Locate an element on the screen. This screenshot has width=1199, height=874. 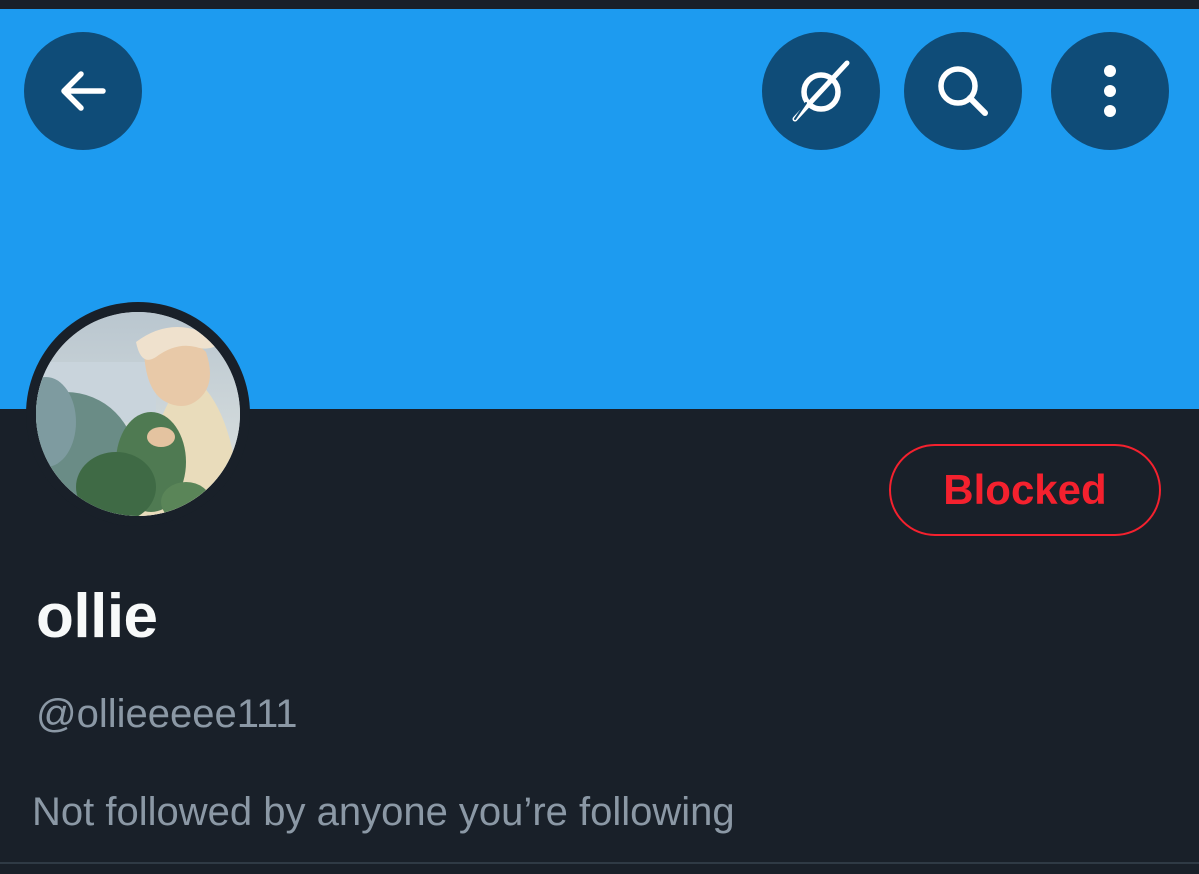
followers-you-know-note: Not followed by anyone you’re following is located at coordinates (383, 812).